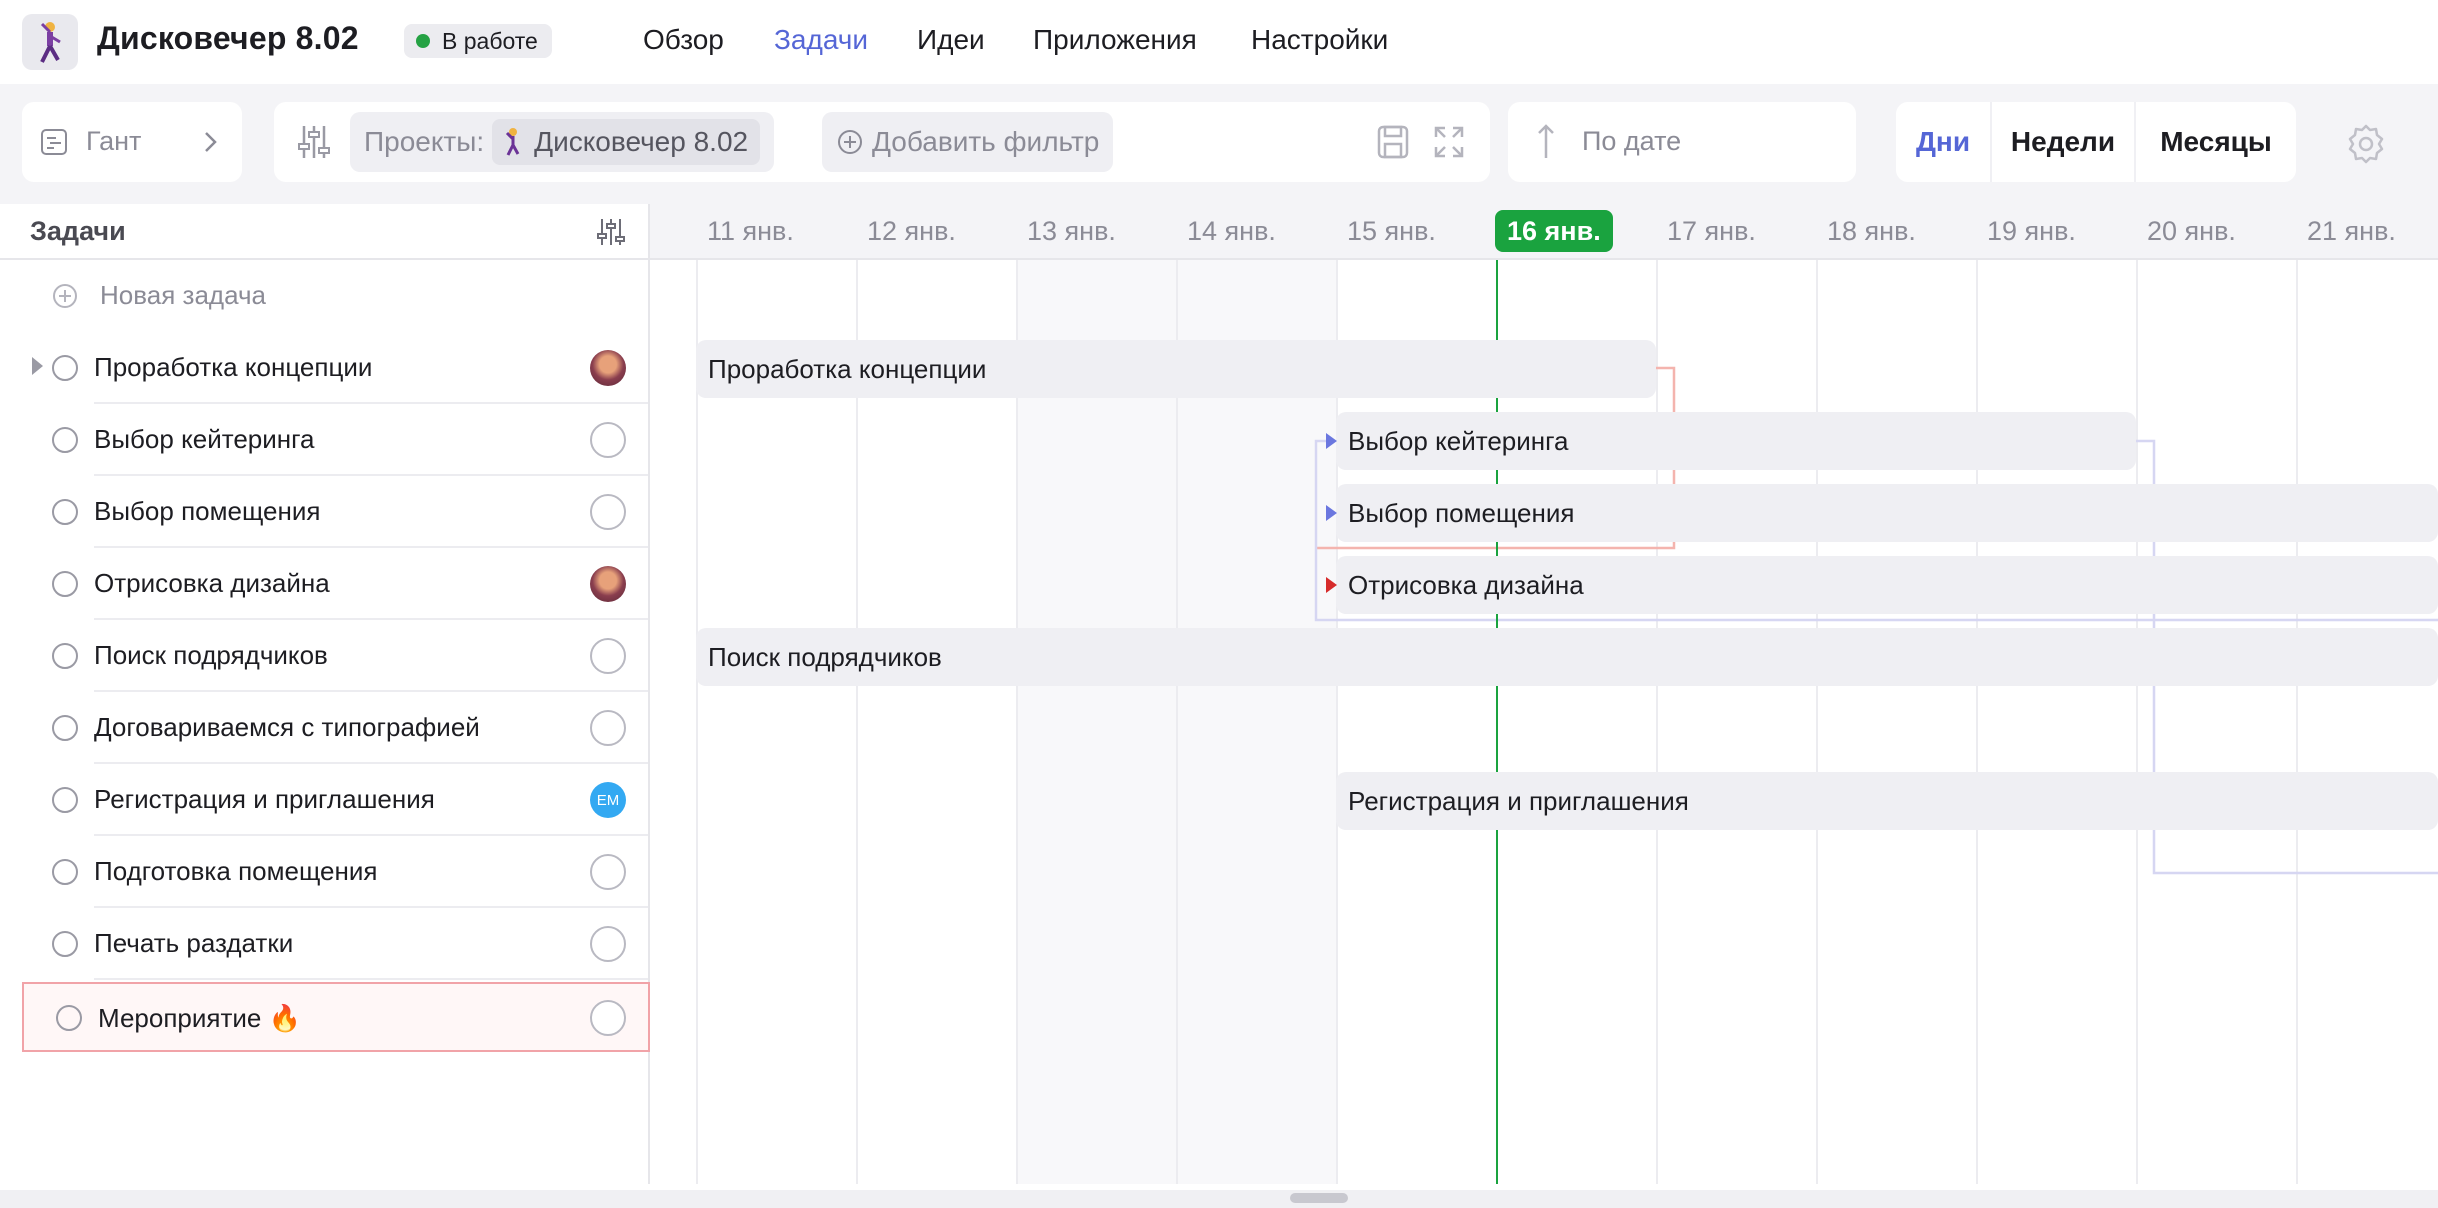 The height and width of the screenshot is (1208, 2438). I want to click on task-list-header: Задачи, so click(324, 232).